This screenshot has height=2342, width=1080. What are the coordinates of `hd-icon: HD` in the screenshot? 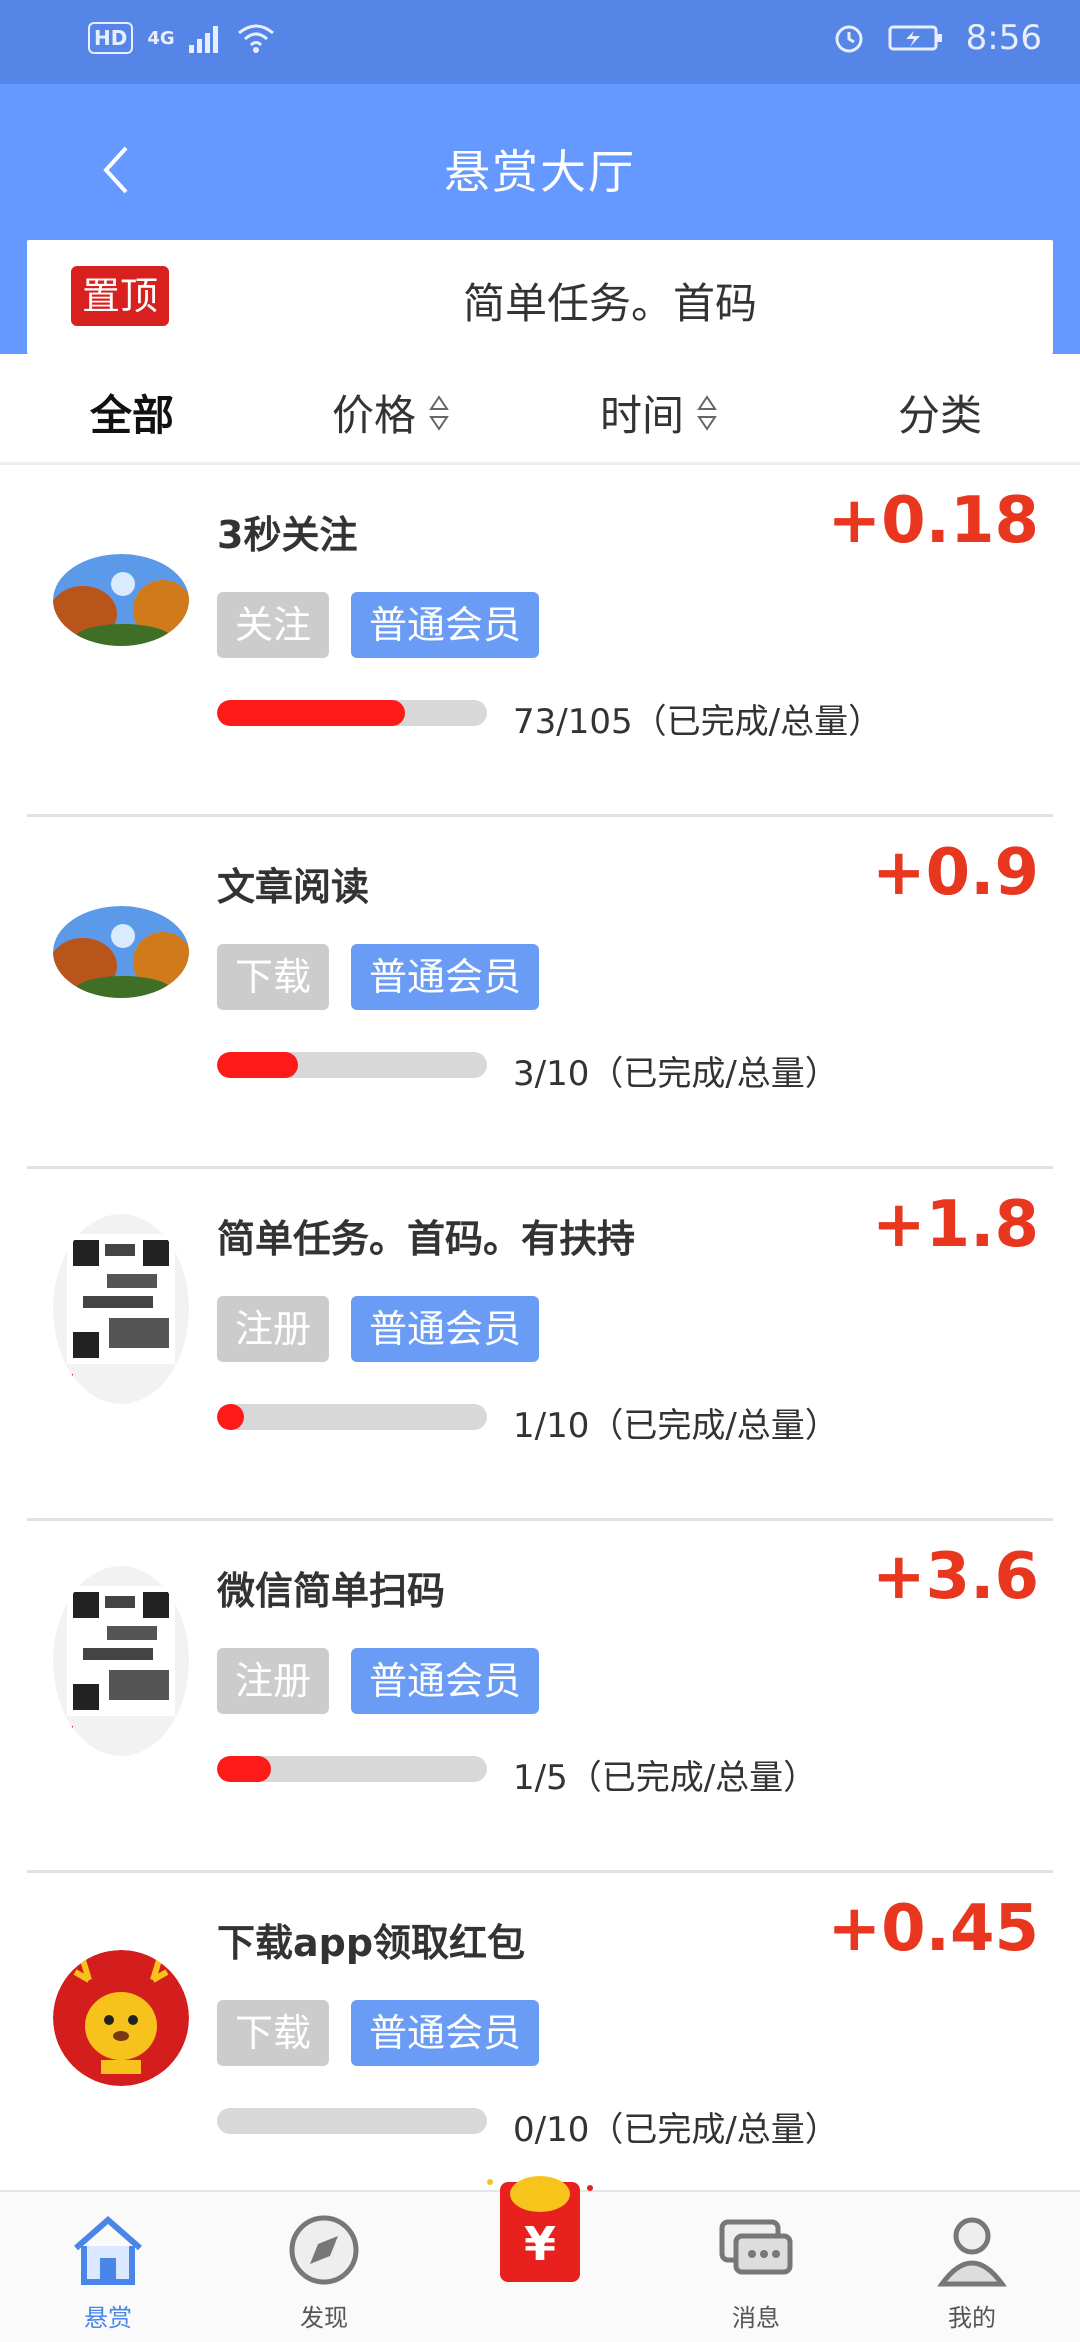 It's located at (111, 38).